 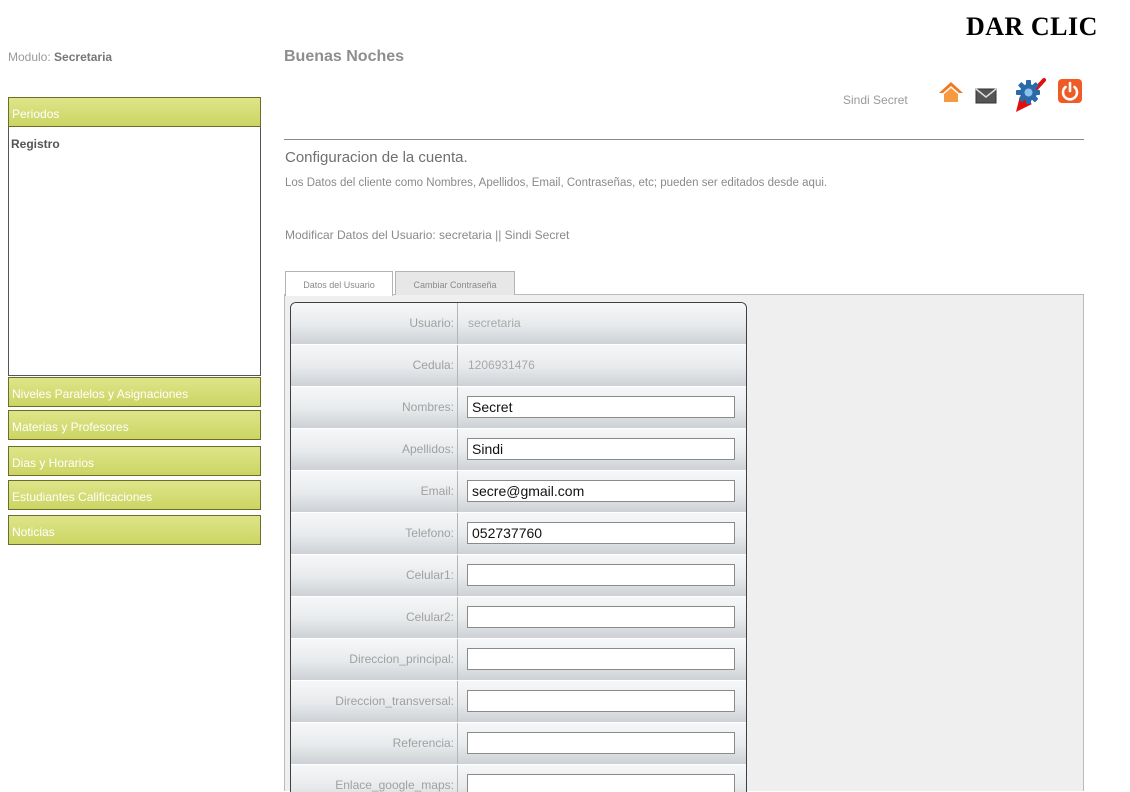 I want to click on mail-icon, so click(x=987, y=97).